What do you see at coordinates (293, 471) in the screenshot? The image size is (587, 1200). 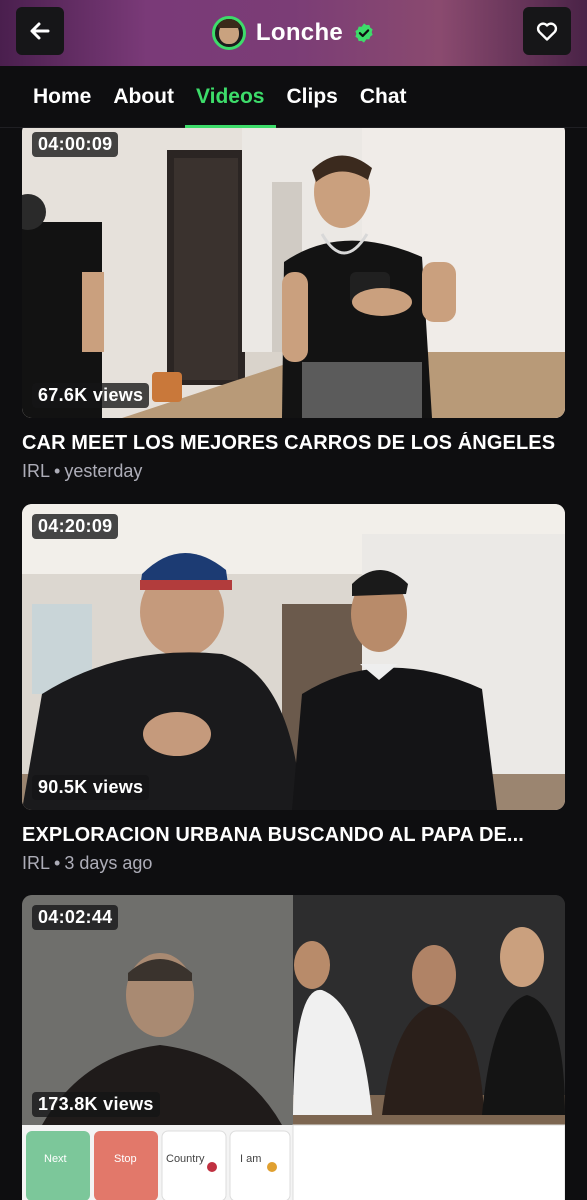 I see `video-meta: IRL • yesterday` at bounding box center [293, 471].